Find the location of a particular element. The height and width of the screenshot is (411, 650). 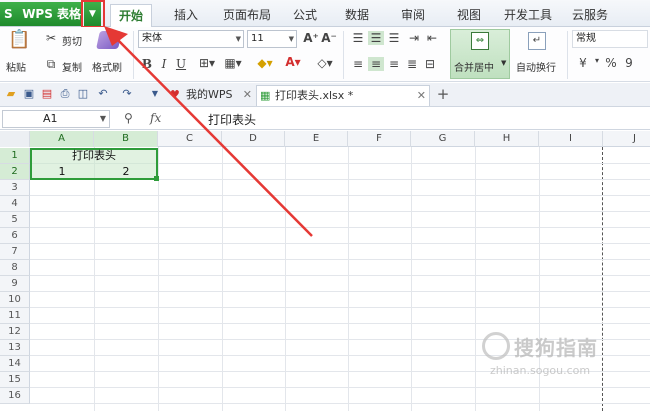

grow-font-button: A⁺ is located at coordinates (311, 38).